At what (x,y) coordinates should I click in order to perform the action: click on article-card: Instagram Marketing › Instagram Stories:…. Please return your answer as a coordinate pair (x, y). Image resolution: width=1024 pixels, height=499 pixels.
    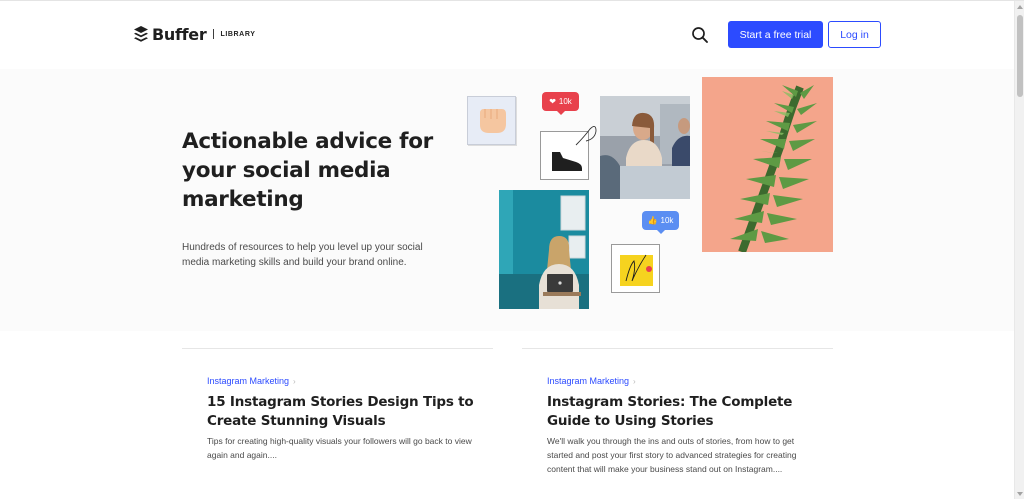
    Looking at the image, I should click on (677, 423).